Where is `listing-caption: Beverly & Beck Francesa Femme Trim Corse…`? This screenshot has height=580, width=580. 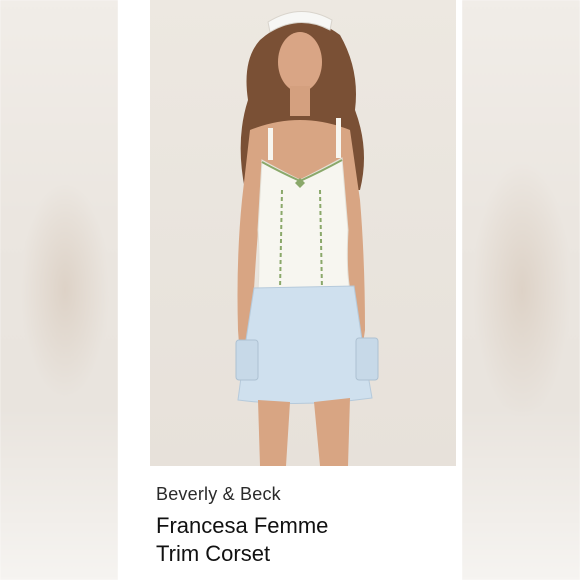 listing-caption: Beverly & Beck Francesa Femme Trim Corse… is located at coordinates (306, 525).